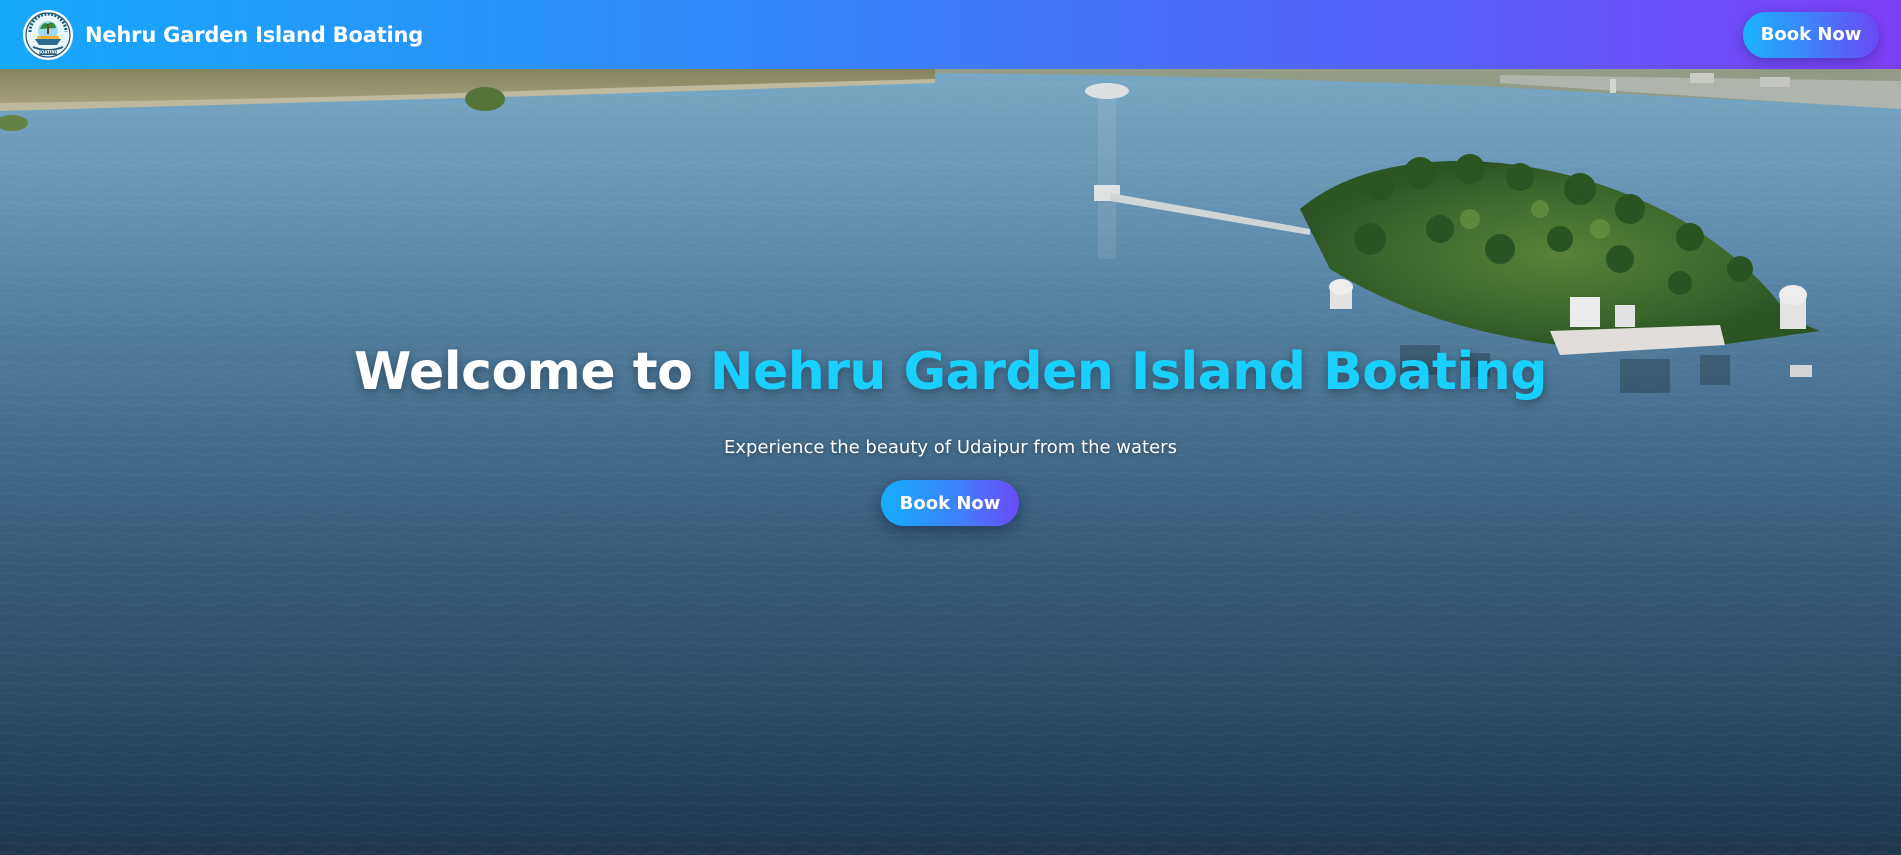 This screenshot has height=855, width=1901. Describe the element at coordinates (1128, 372) in the screenshot. I see `hero-title-highlight: Nehru Garden Island Boating` at that location.